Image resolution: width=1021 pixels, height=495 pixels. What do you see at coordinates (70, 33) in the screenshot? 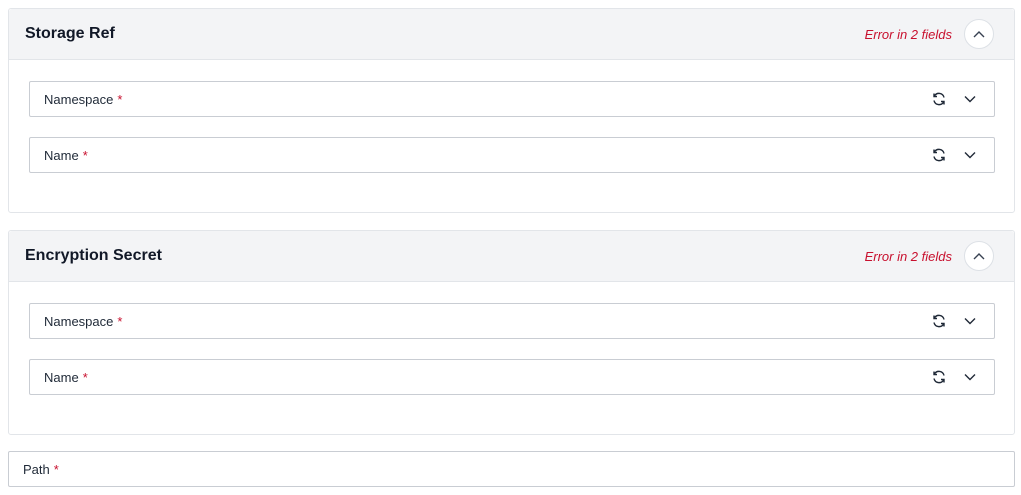
I see `section-title: Storage Ref` at bounding box center [70, 33].